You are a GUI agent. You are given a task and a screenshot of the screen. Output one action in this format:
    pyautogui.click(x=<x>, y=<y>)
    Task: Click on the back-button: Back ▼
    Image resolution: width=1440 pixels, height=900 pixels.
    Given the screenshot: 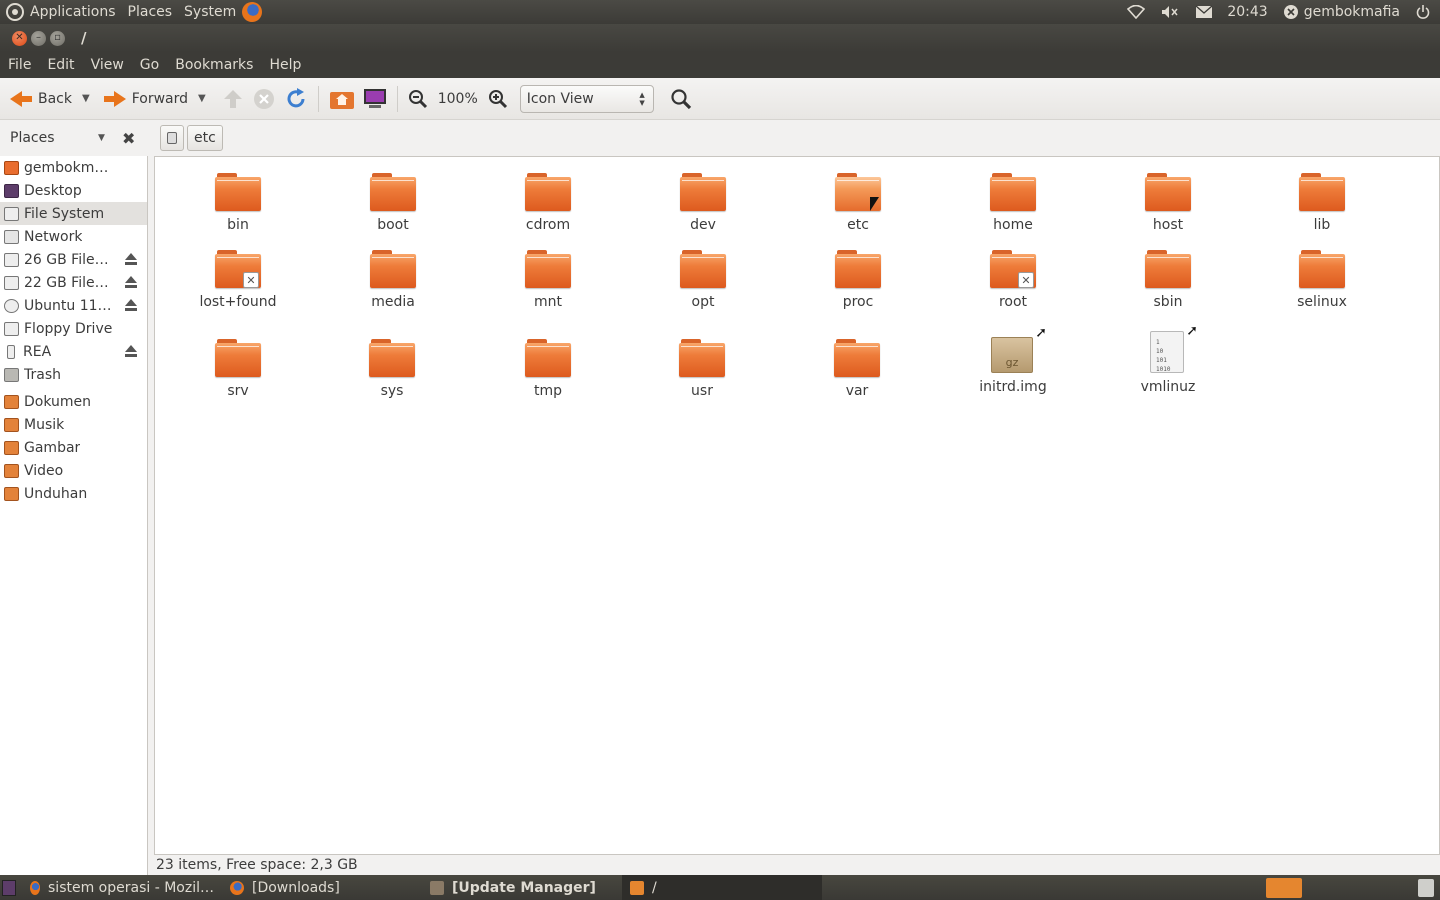 What is the action you would take?
    pyautogui.click(x=50, y=99)
    